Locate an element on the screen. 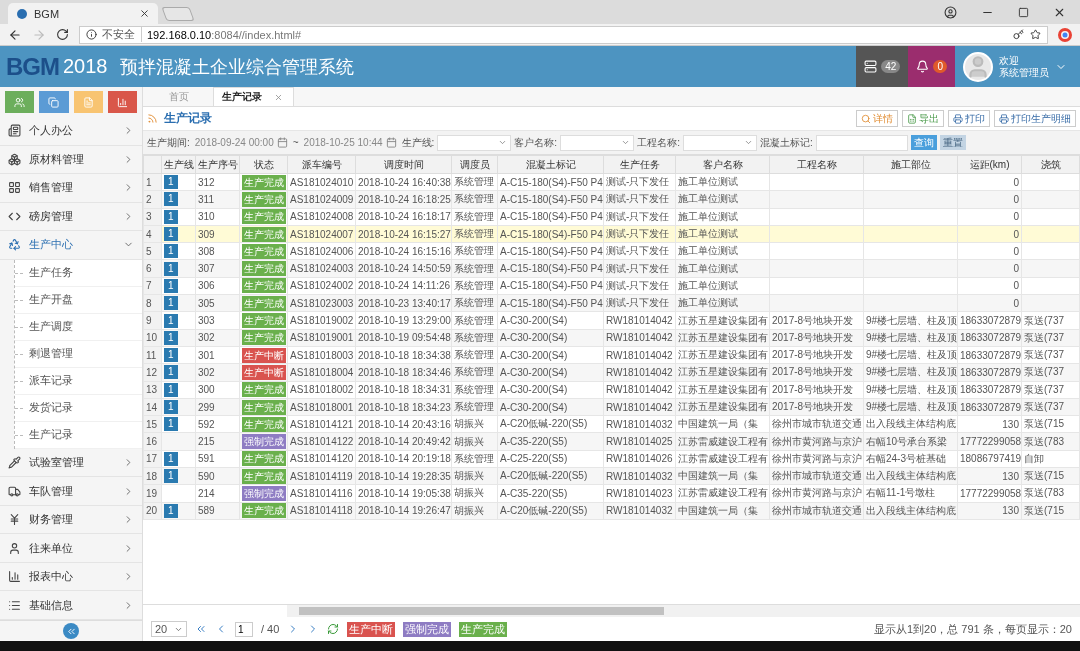  sidebar-item: 原材料管理 is located at coordinates (71, 160).